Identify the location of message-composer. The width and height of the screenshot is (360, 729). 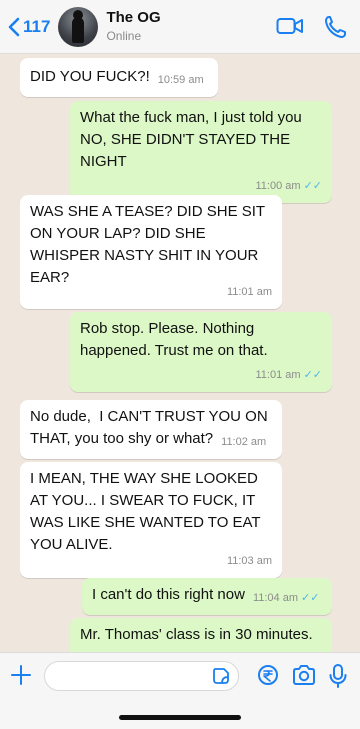
(180, 690).